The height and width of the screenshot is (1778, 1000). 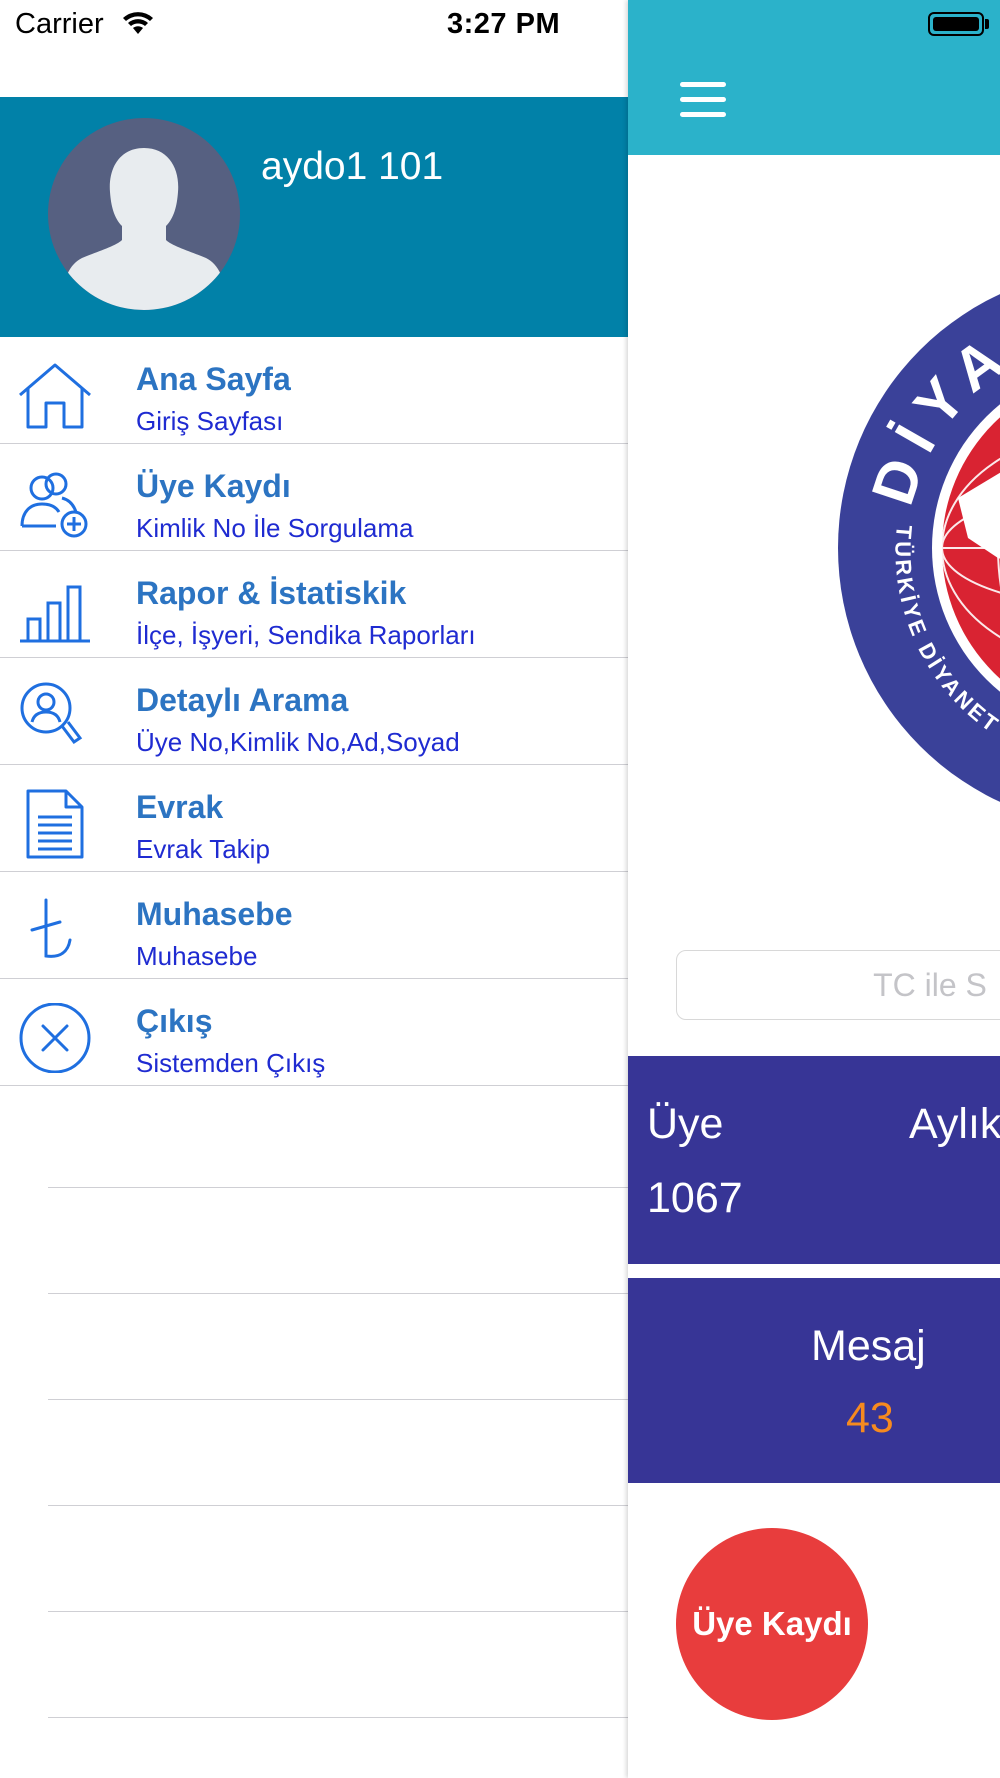 What do you see at coordinates (203, 849) in the screenshot?
I see `menu-item-subtitle: Evrak Takip` at bounding box center [203, 849].